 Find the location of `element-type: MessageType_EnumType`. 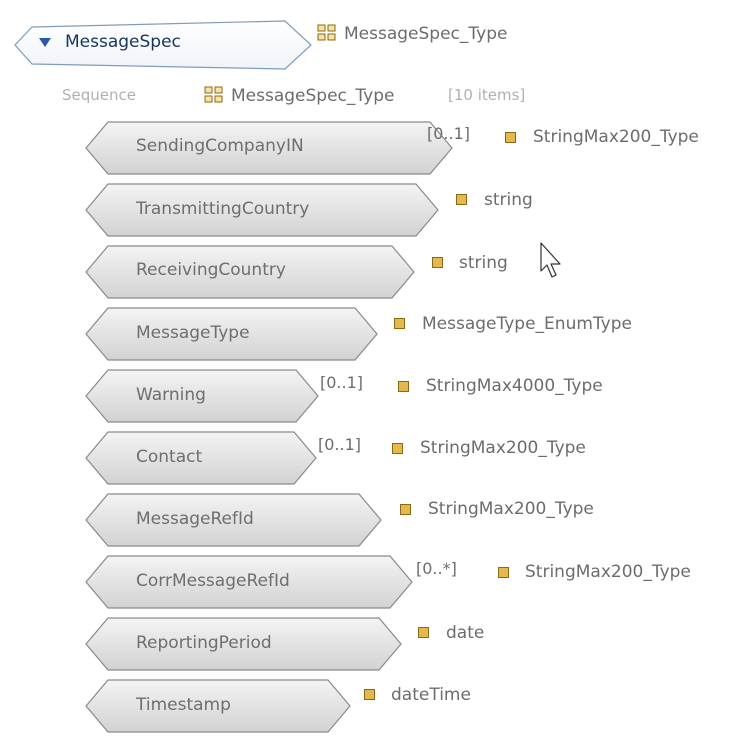

element-type: MessageType_EnumType is located at coordinates (527, 324).